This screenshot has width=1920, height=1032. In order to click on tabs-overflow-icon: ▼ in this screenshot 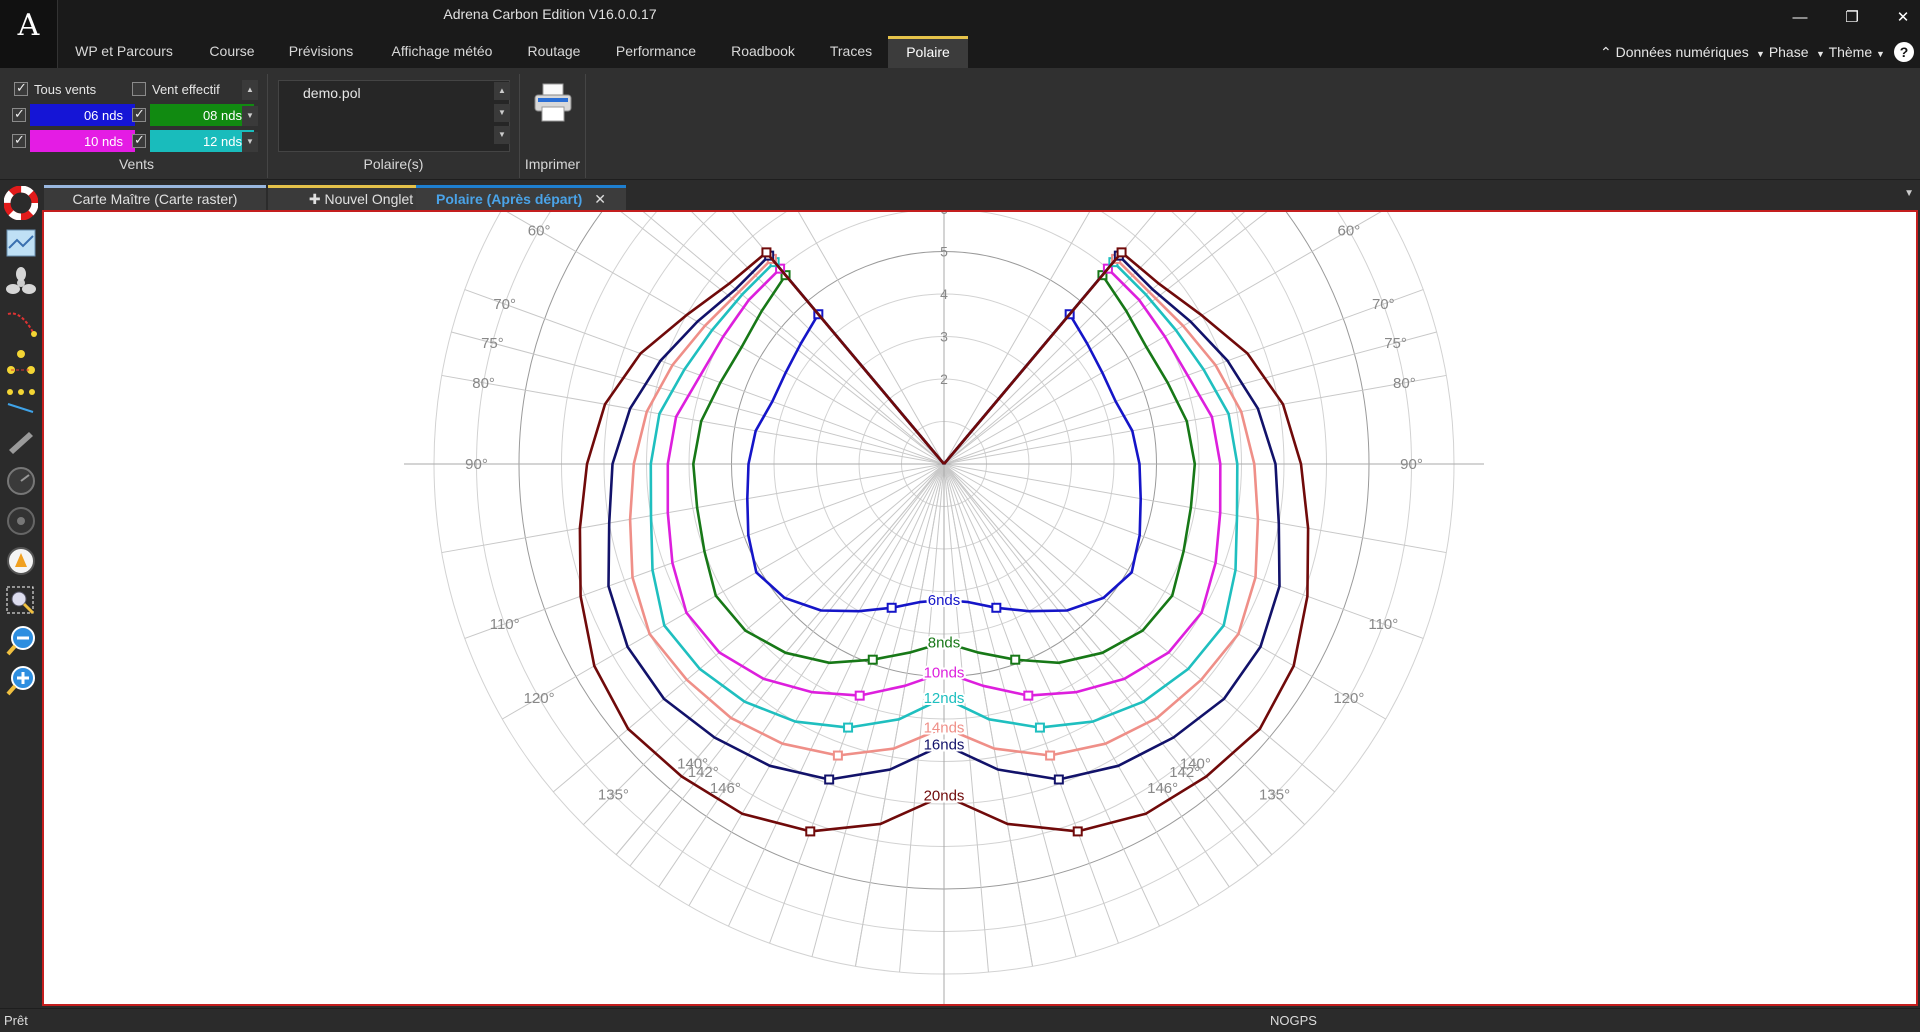, I will do `click(1909, 193)`.